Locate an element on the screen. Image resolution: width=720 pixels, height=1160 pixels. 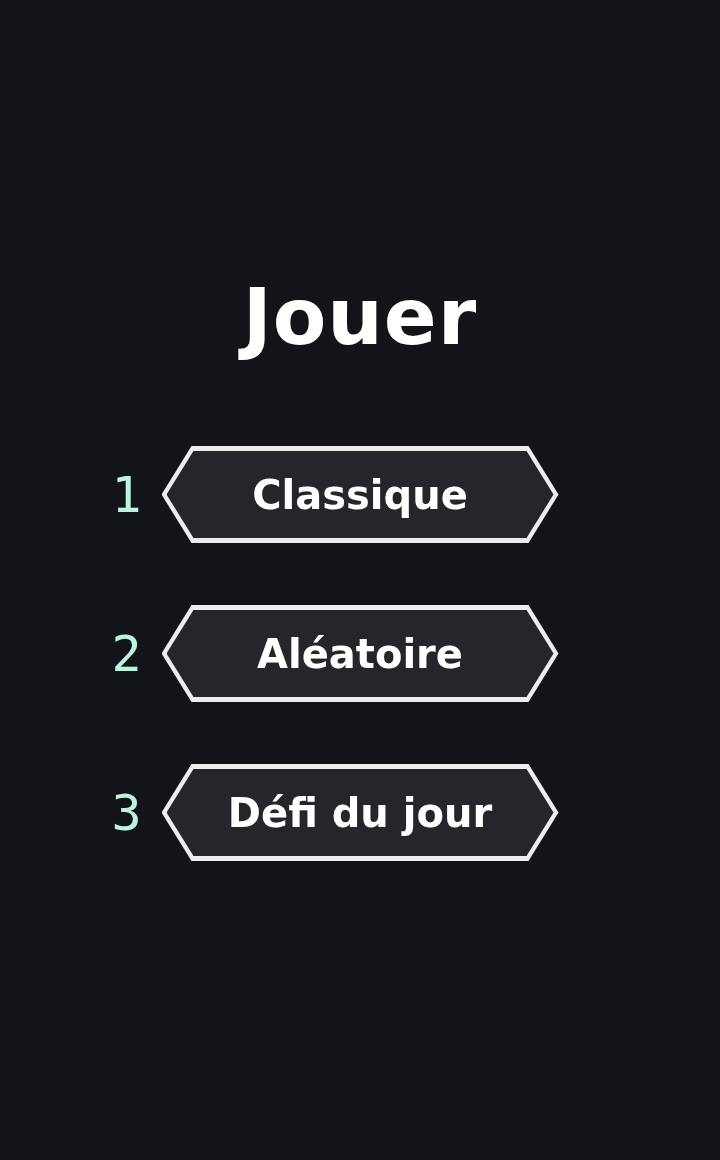
mode-number: 3 is located at coordinates (126, 812).